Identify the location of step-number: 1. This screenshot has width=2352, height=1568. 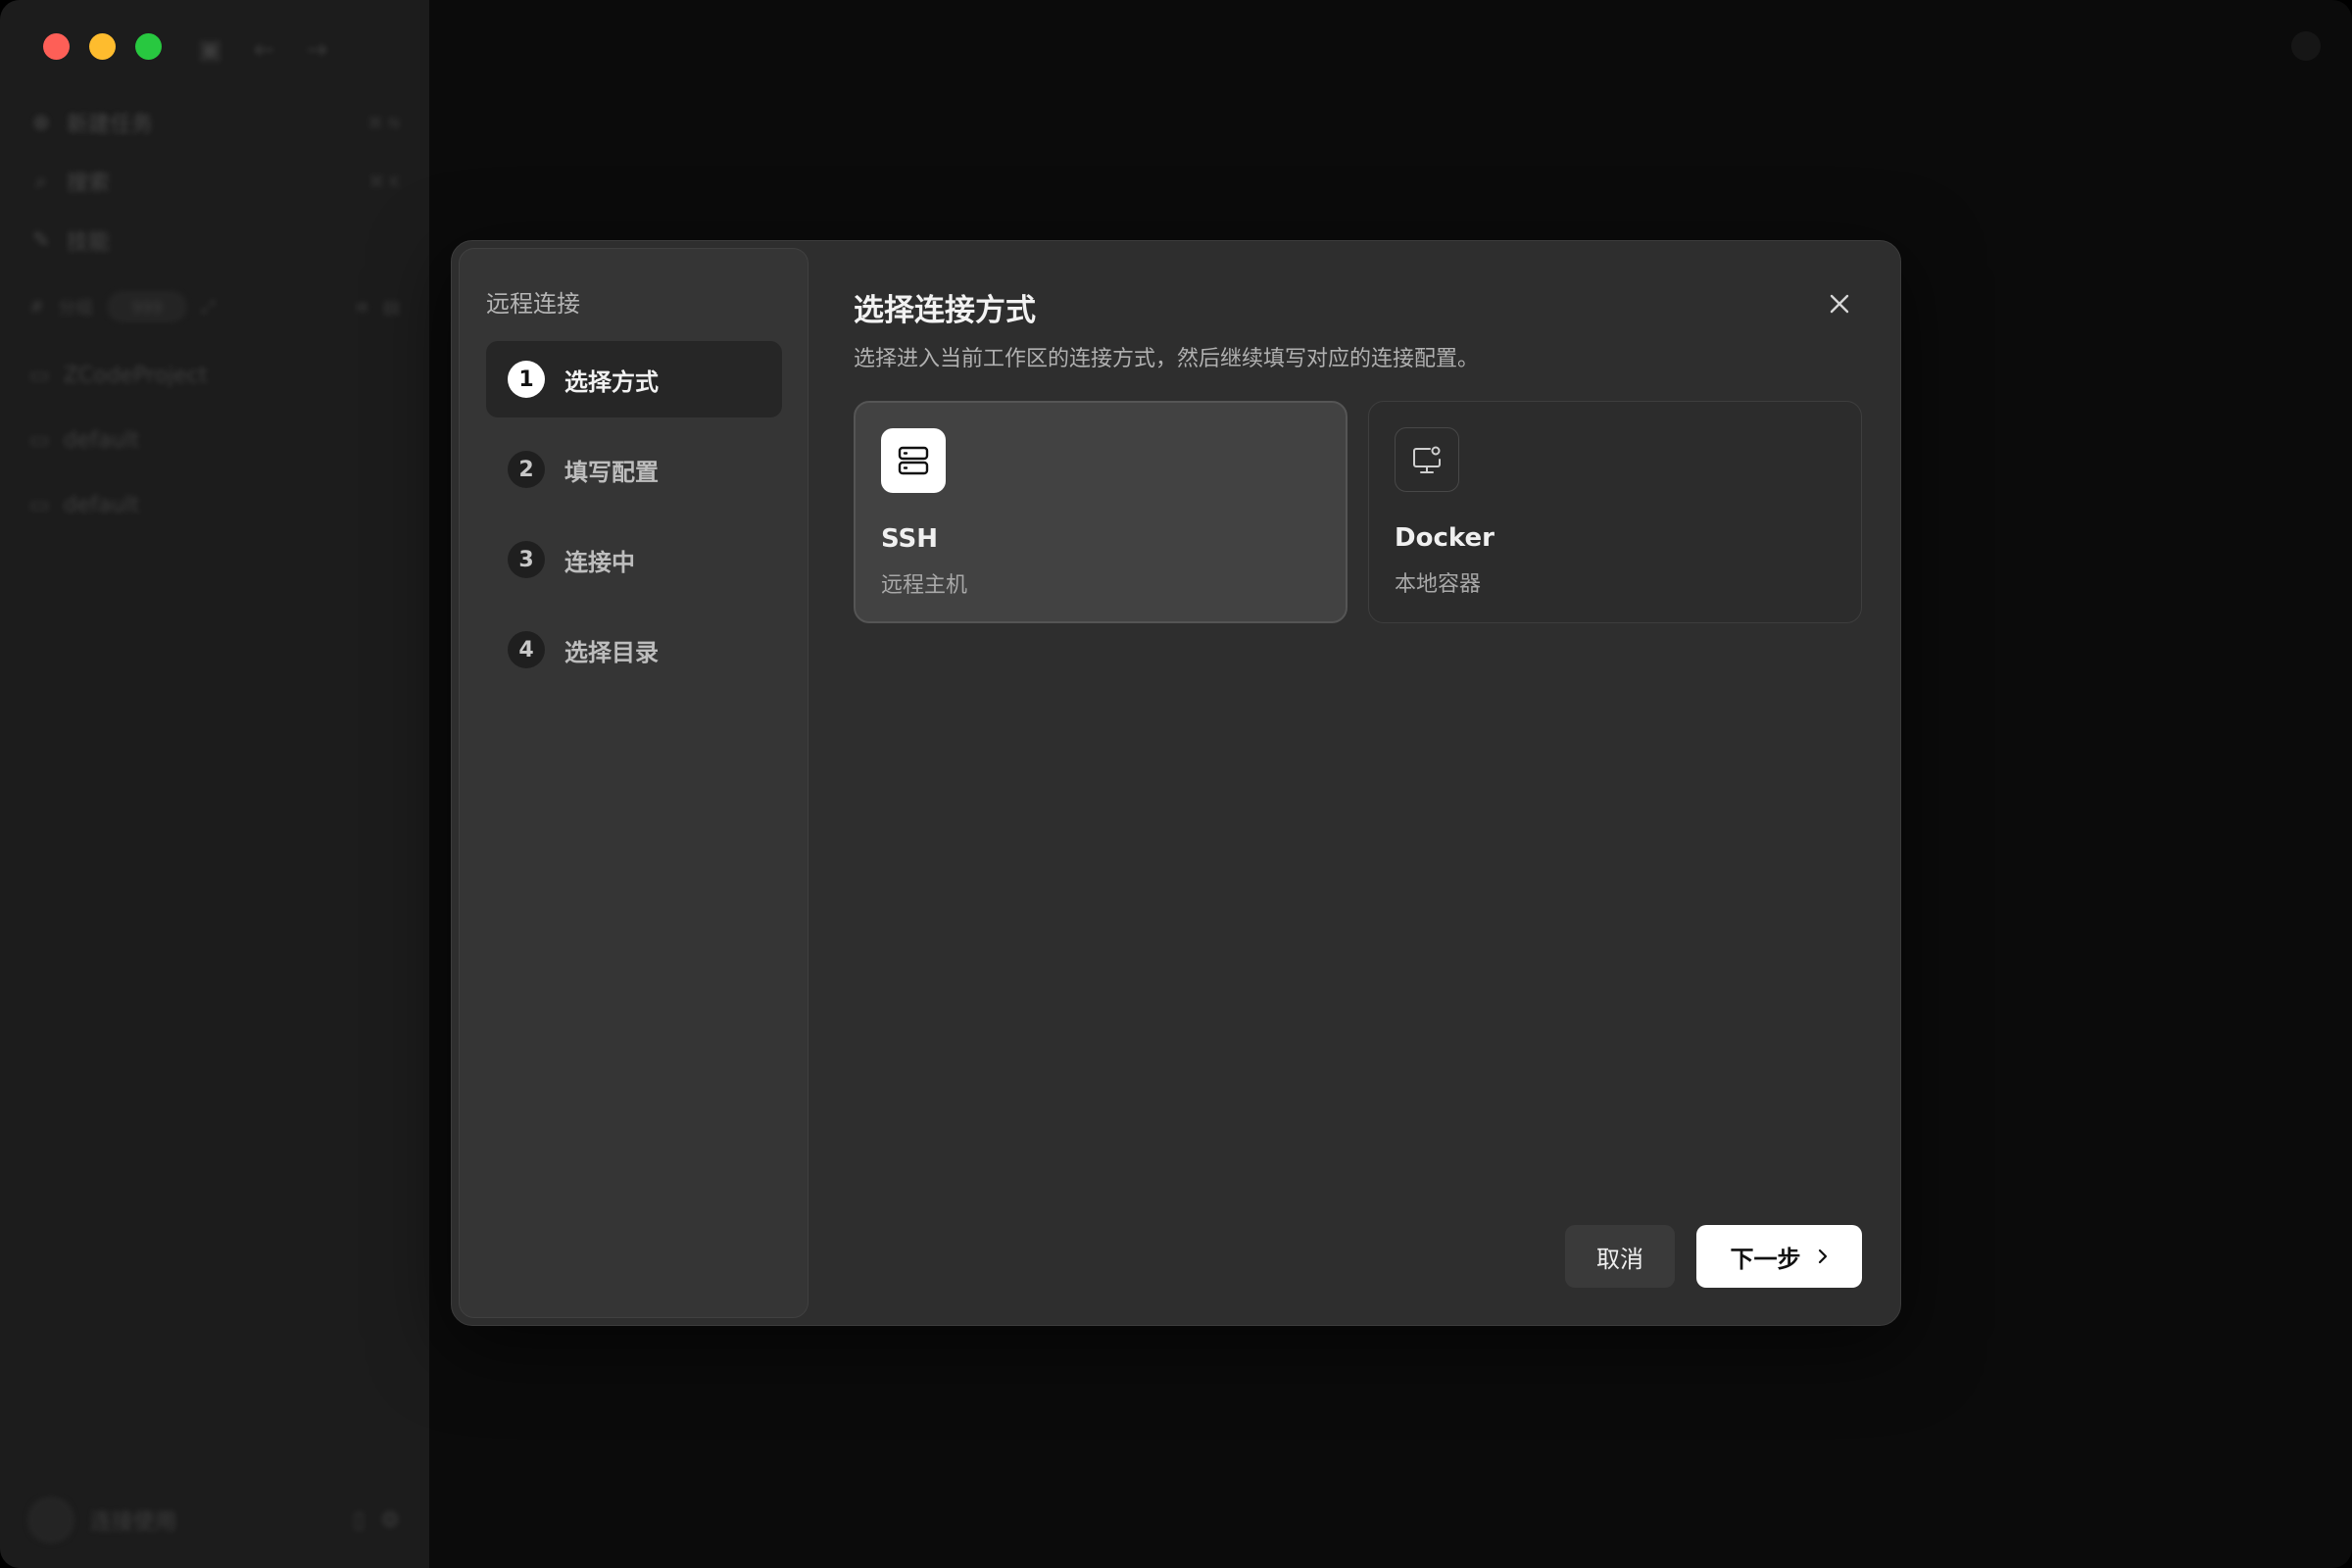
(526, 379).